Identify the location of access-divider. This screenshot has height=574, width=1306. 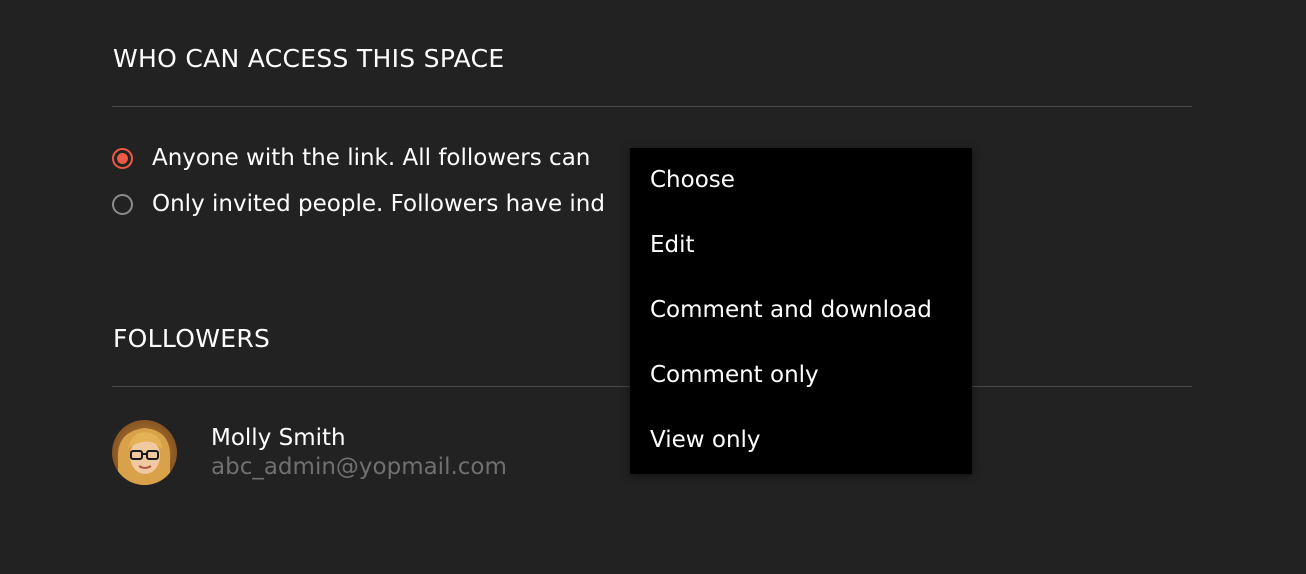
(652, 106).